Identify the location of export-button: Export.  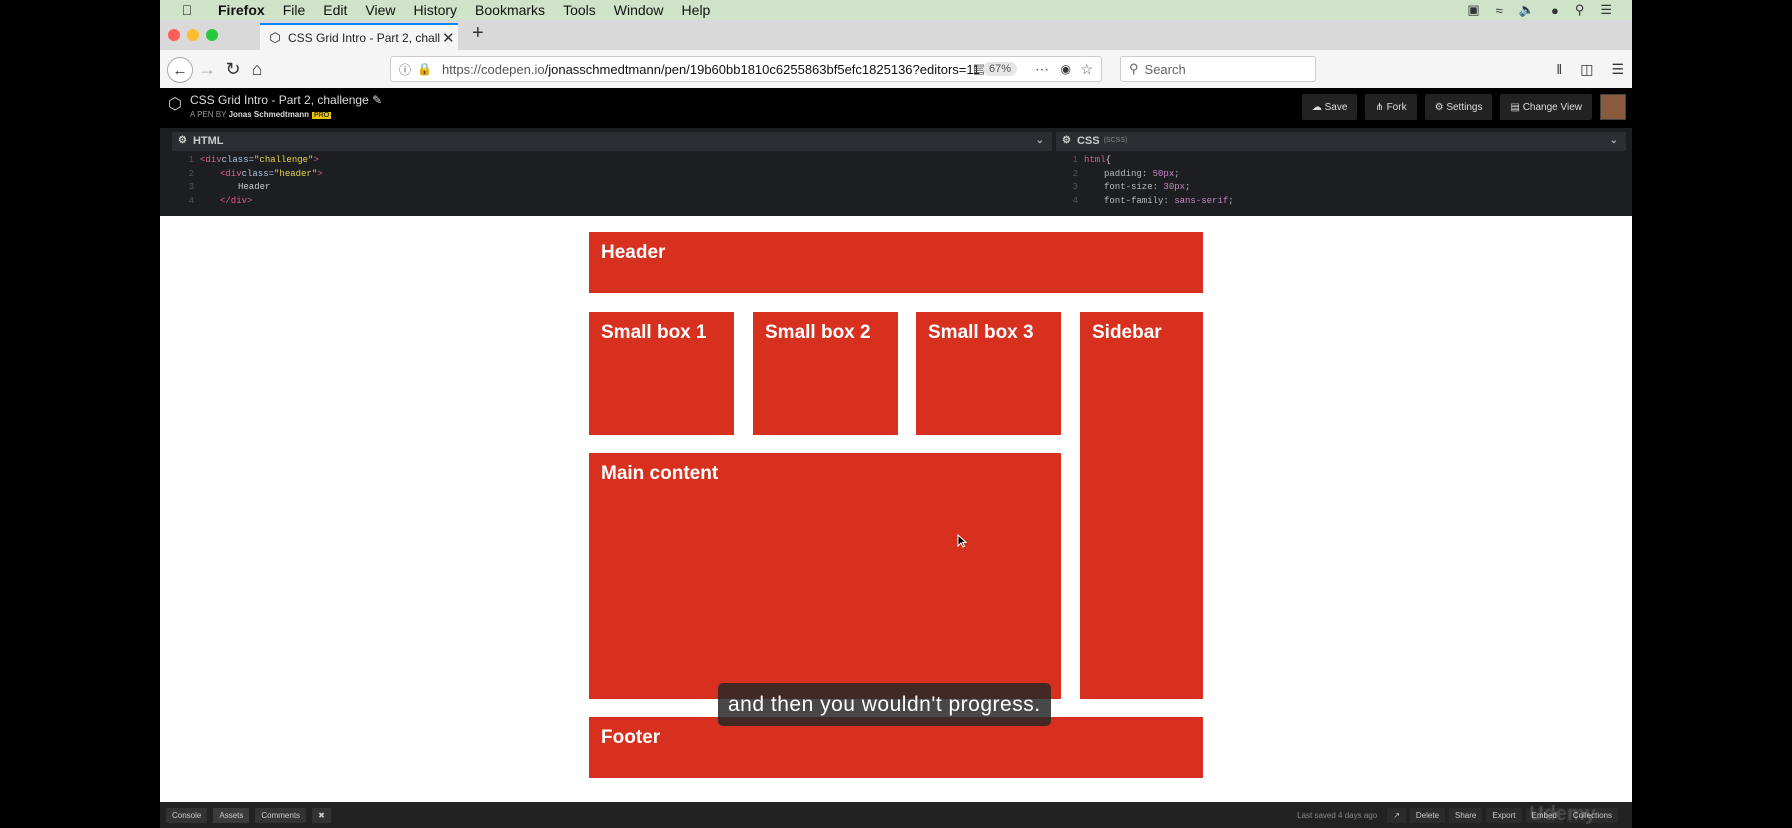
(1504, 815).